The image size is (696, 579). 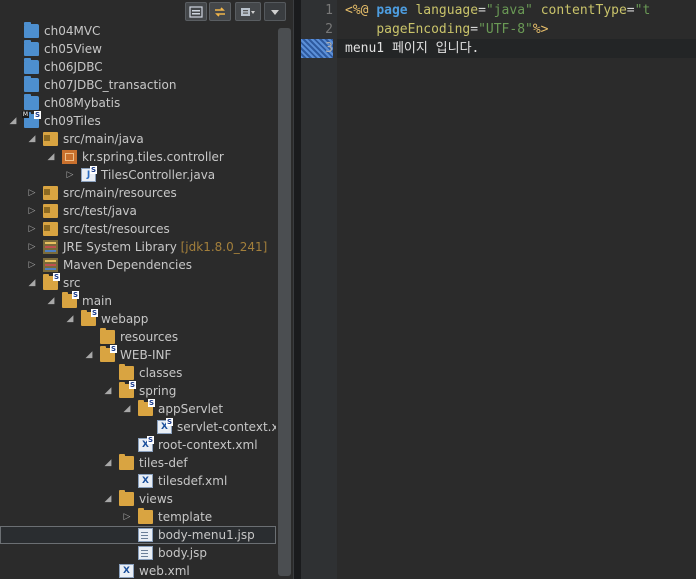 What do you see at coordinates (31, 30) in the screenshot?
I see `project-icon` at bounding box center [31, 30].